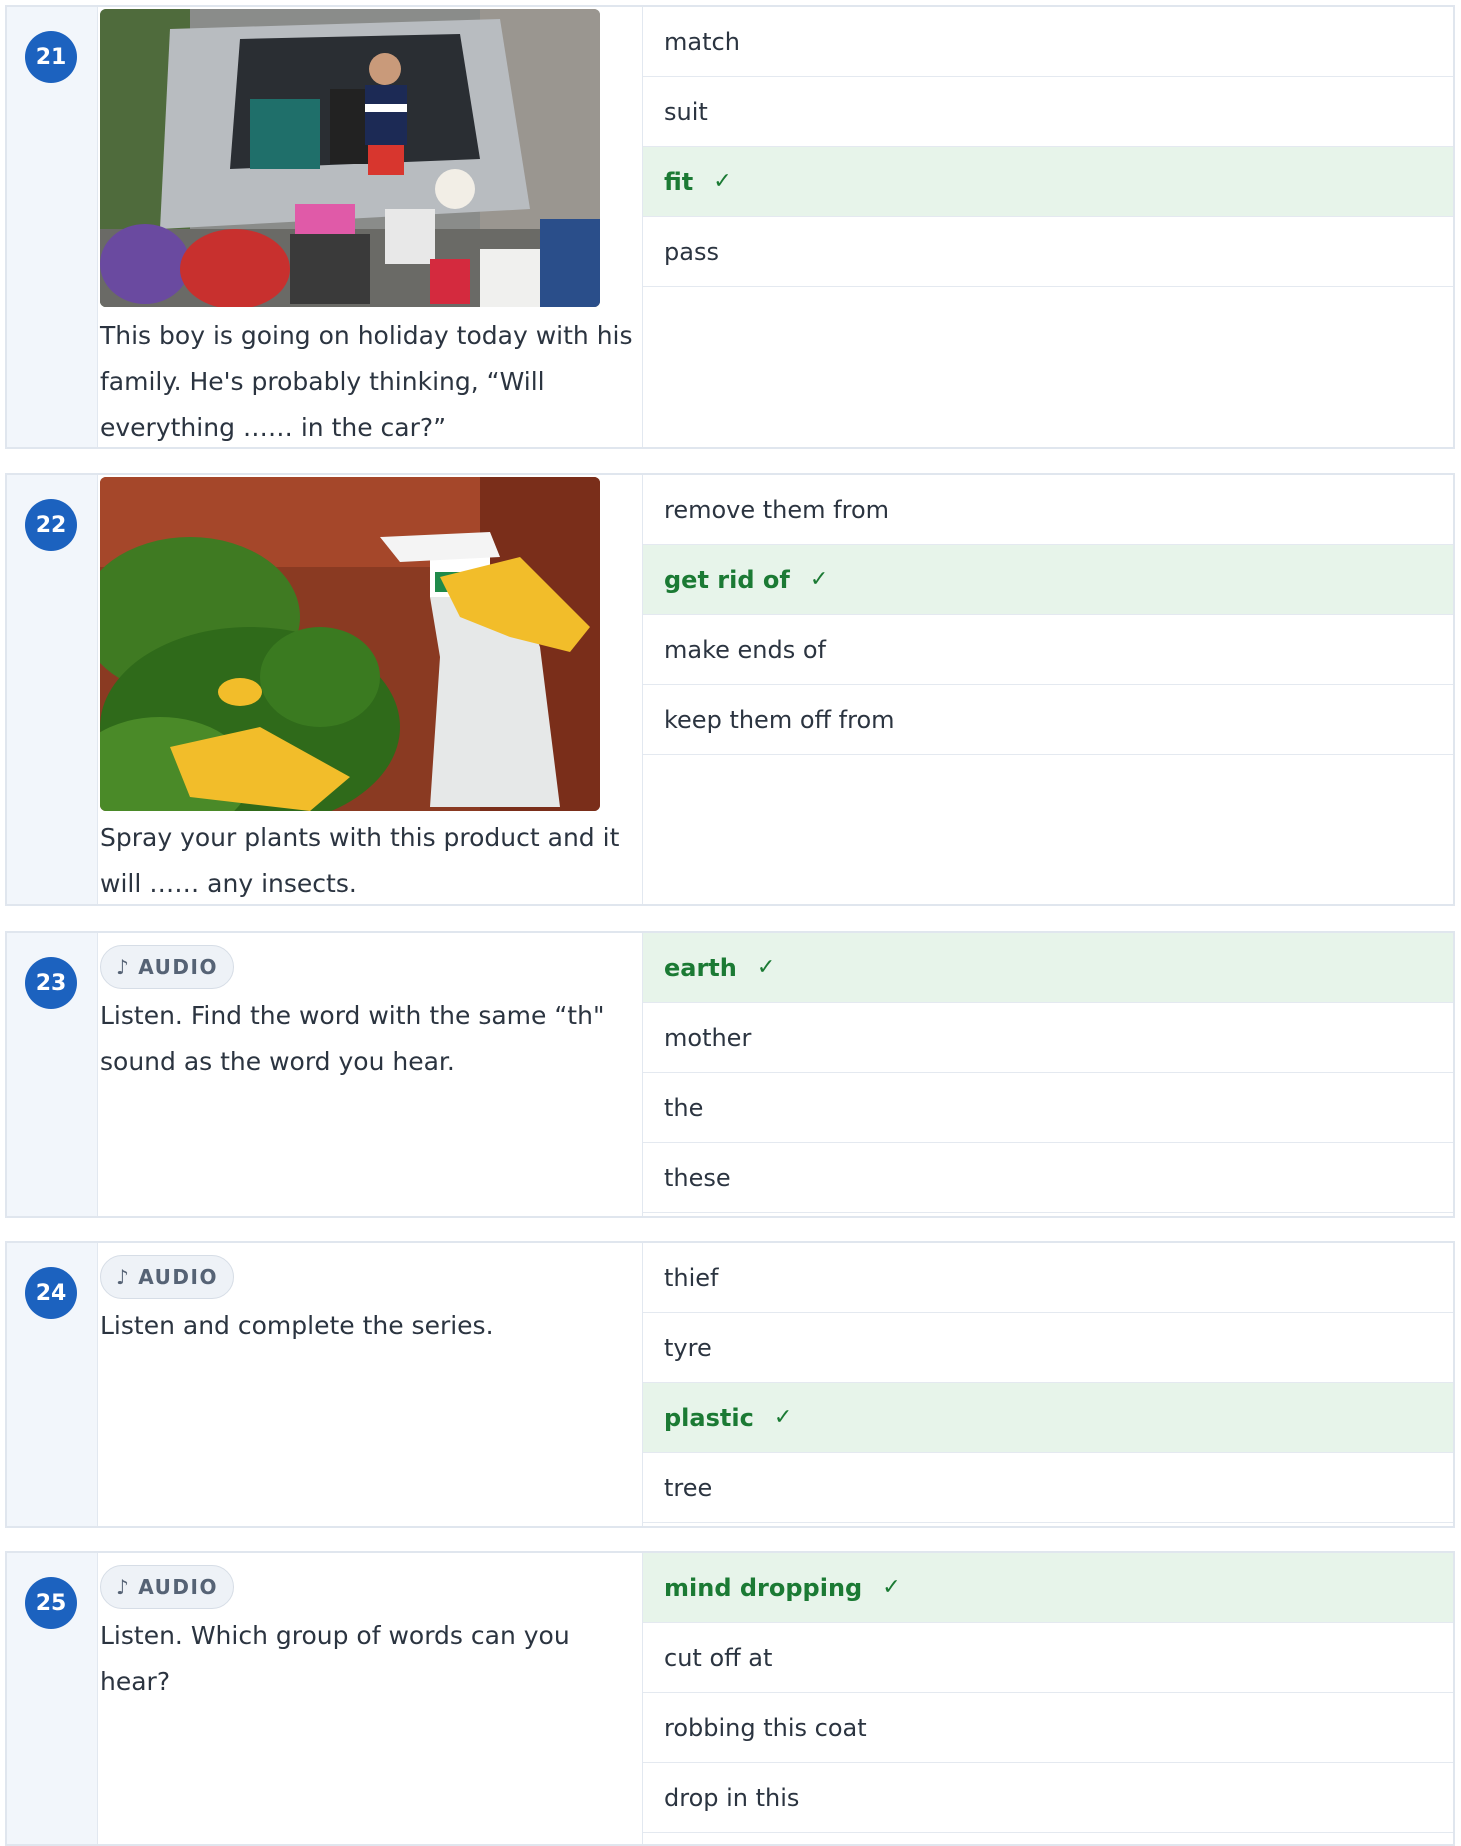 This screenshot has height=1846, width=1461. I want to click on option-label: keep them off from, so click(779, 719).